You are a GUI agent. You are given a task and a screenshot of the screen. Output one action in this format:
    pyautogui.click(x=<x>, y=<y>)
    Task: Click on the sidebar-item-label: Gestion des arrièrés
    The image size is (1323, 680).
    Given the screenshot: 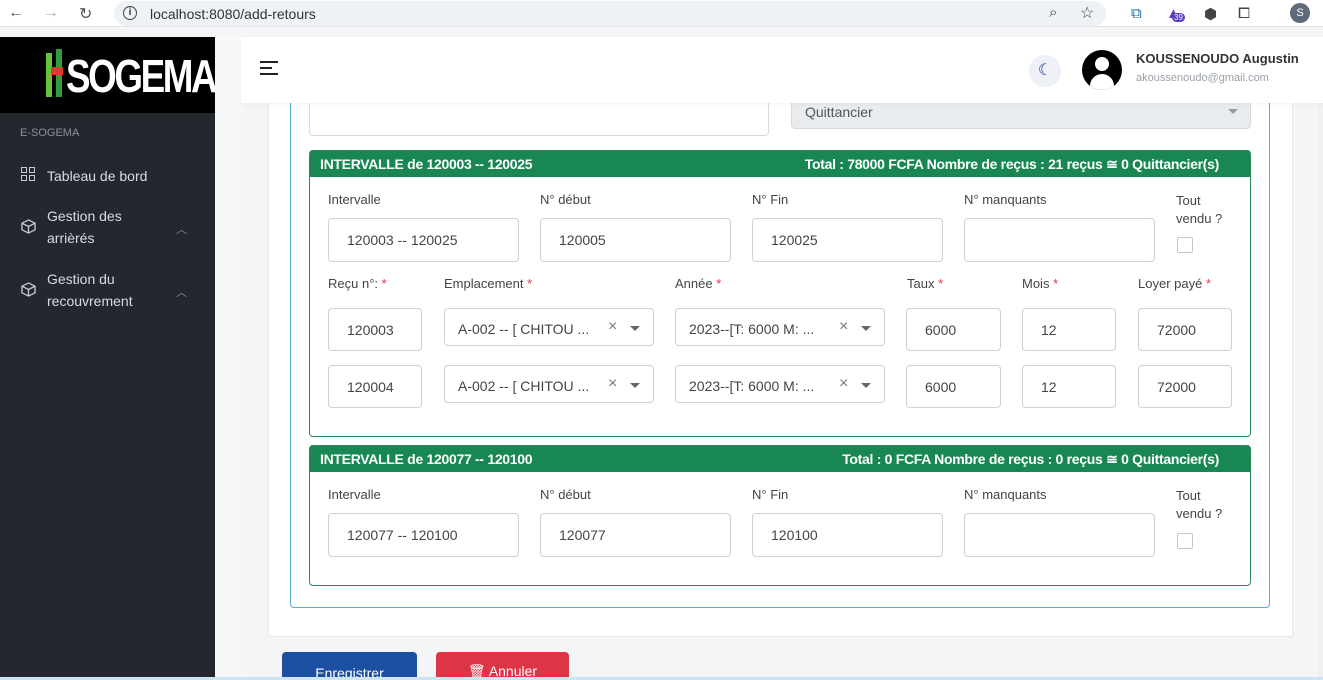 What is the action you would take?
    pyautogui.click(x=84, y=227)
    